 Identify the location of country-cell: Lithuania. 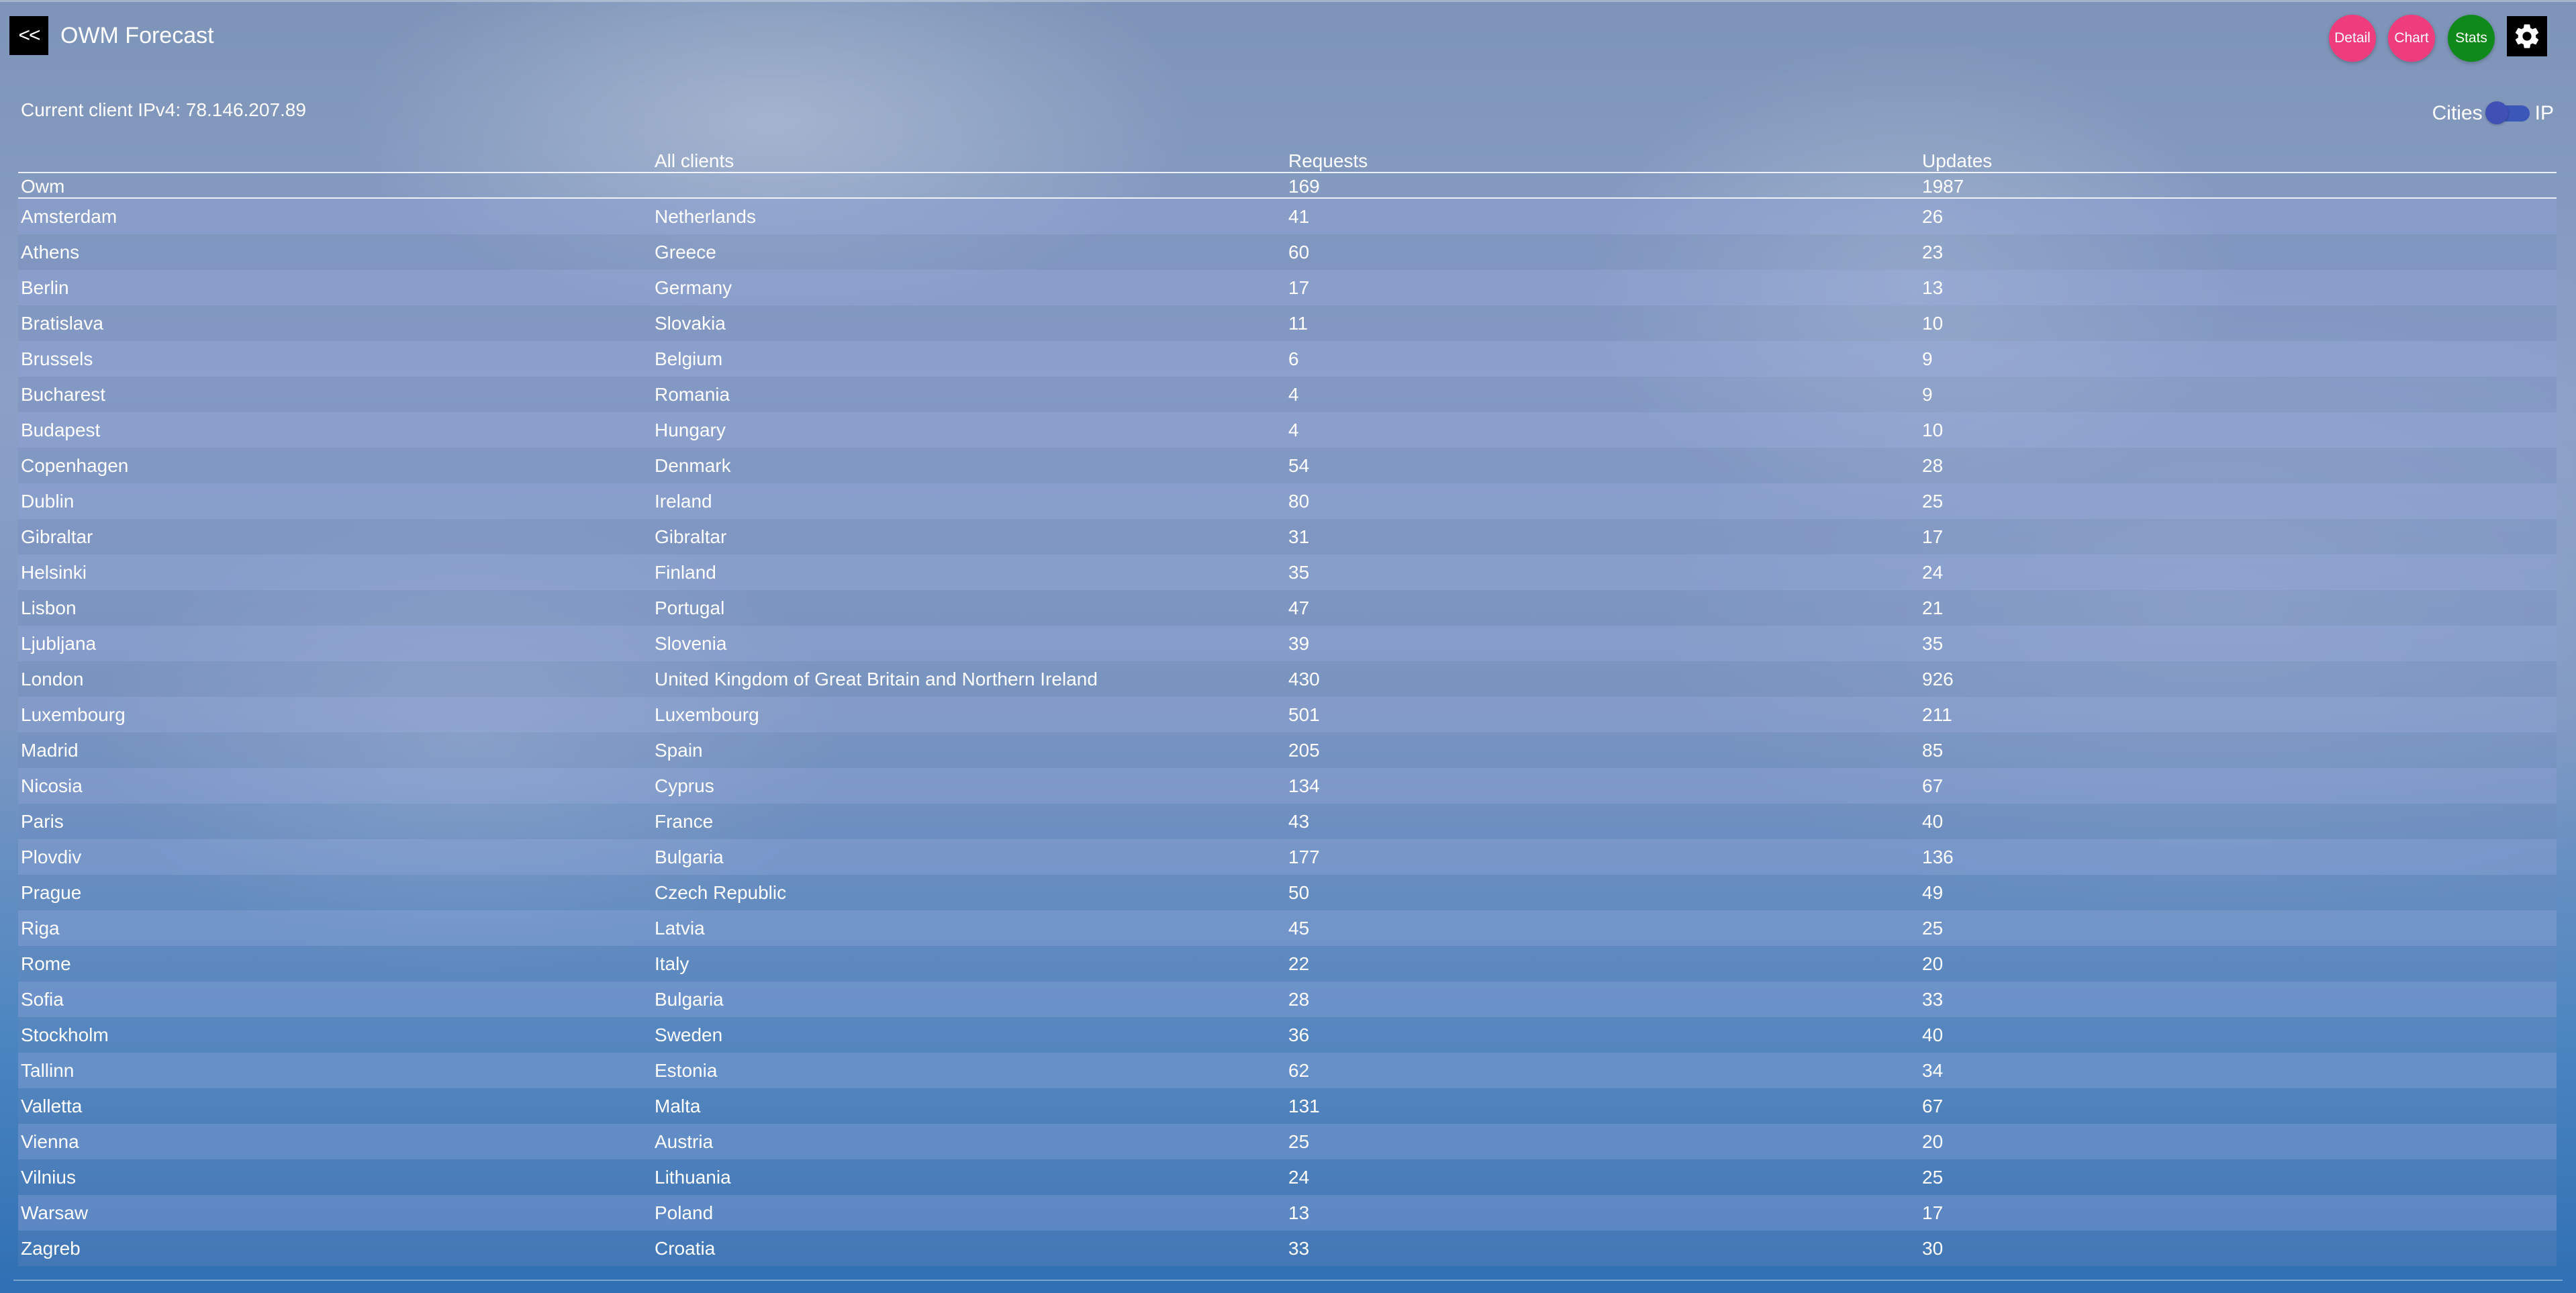
(693, 1177).